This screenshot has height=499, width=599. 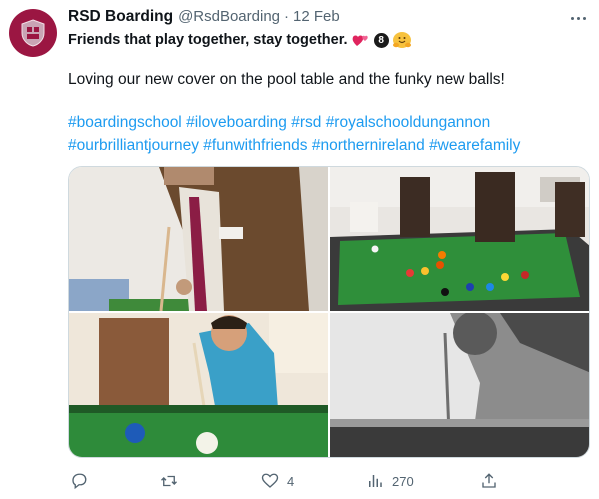 I want to click on hashtag-link: #northernireland, so click(x=368, y=145).